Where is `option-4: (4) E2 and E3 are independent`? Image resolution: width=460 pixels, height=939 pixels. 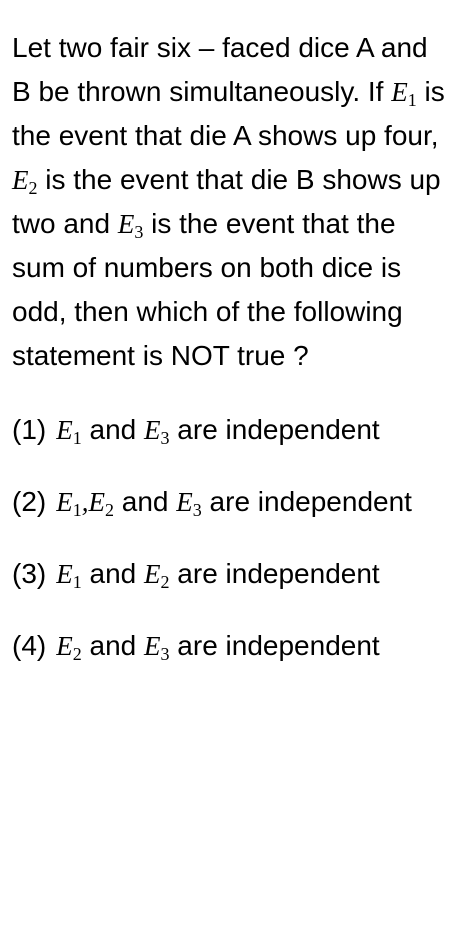 option-4: (4) E2 and E3 are independent is located at coordinates (232, 646).